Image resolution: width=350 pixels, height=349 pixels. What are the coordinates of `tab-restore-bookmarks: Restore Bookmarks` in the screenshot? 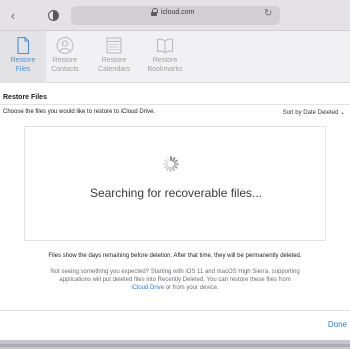 It's located at (165, 57).